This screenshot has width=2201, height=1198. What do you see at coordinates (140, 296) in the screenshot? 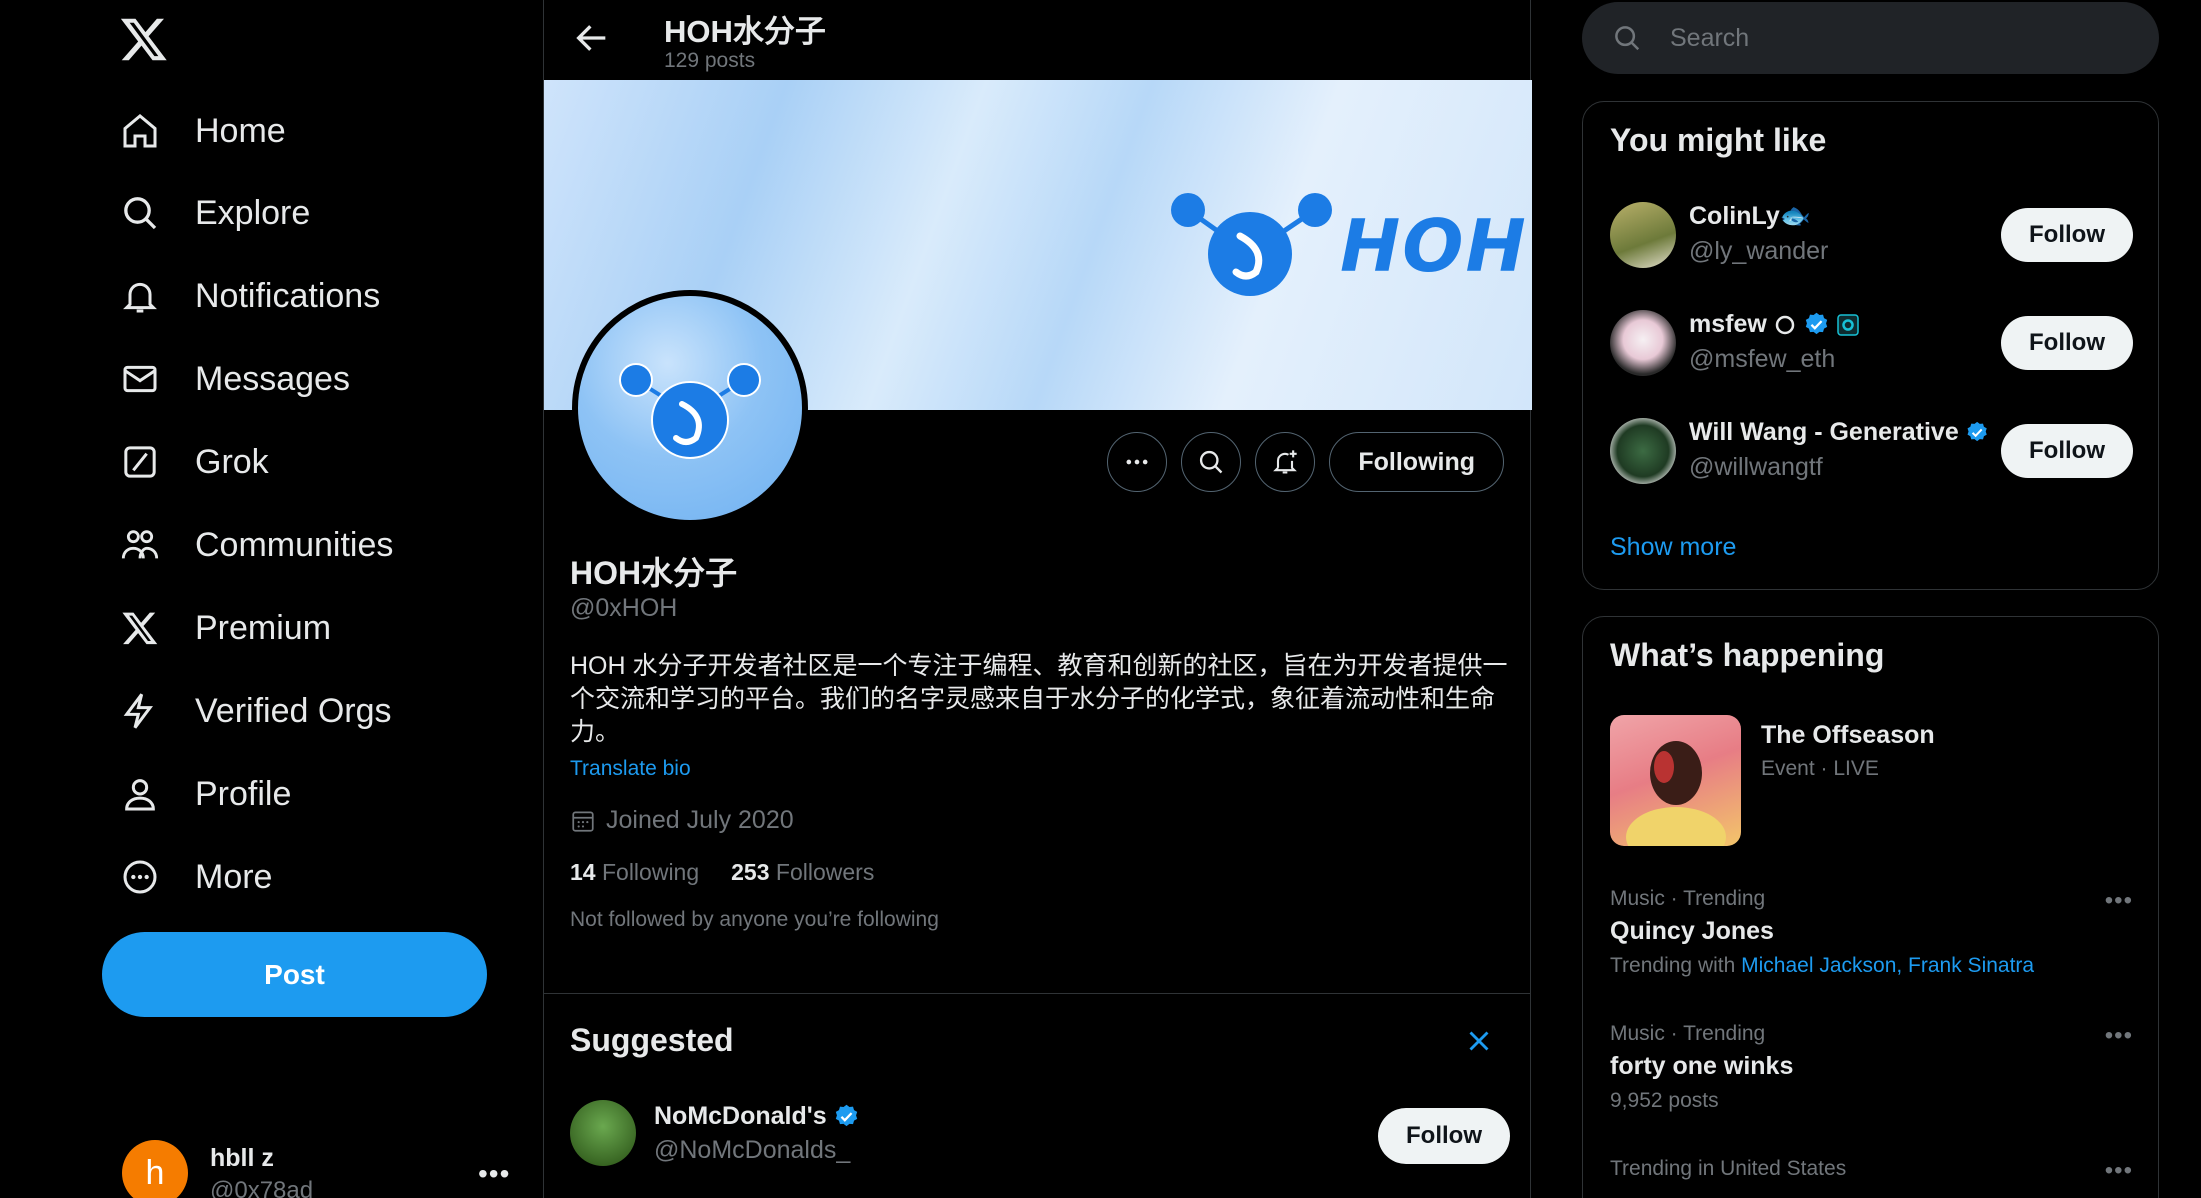
I see `bell-icon` at bounding box center [140, 296].